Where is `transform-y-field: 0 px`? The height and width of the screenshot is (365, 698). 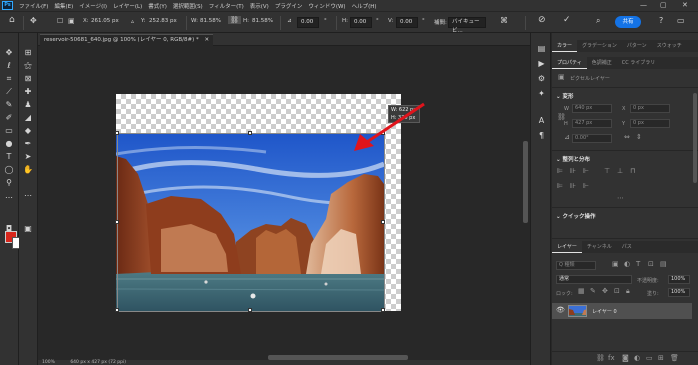
transform-y-field: 0 px is located at coordinates (650, 123).